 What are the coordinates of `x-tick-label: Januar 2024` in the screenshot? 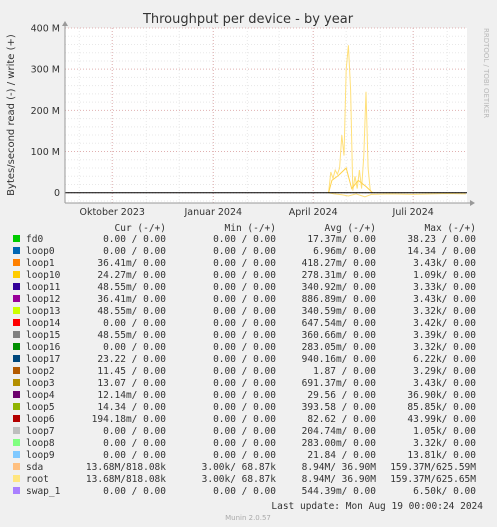 It's located at (212, 212).